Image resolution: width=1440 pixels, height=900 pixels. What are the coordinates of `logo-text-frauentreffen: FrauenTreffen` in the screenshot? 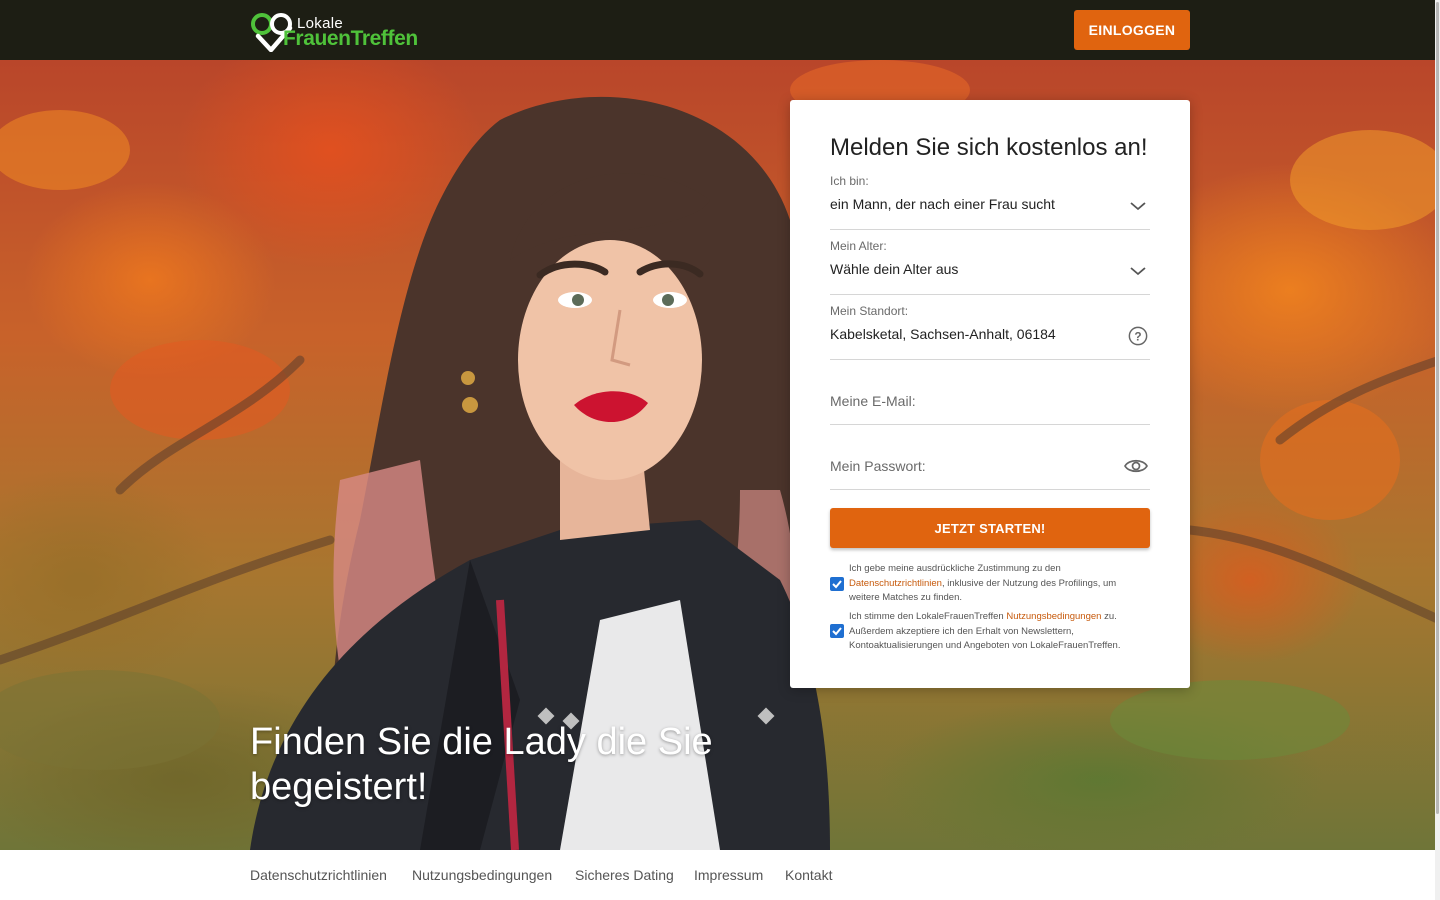 It's located at (350, 38).